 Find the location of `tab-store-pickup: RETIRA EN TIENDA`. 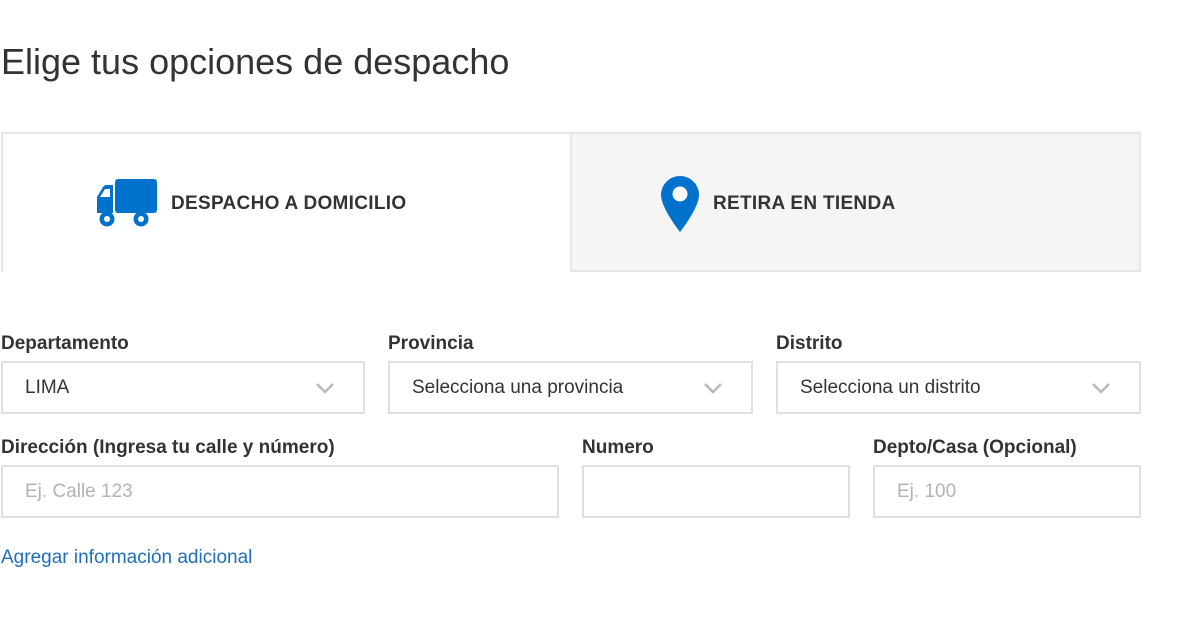

tab-store-pickup: RETIRA EN TIENDA is located at coordinates (856, 202).